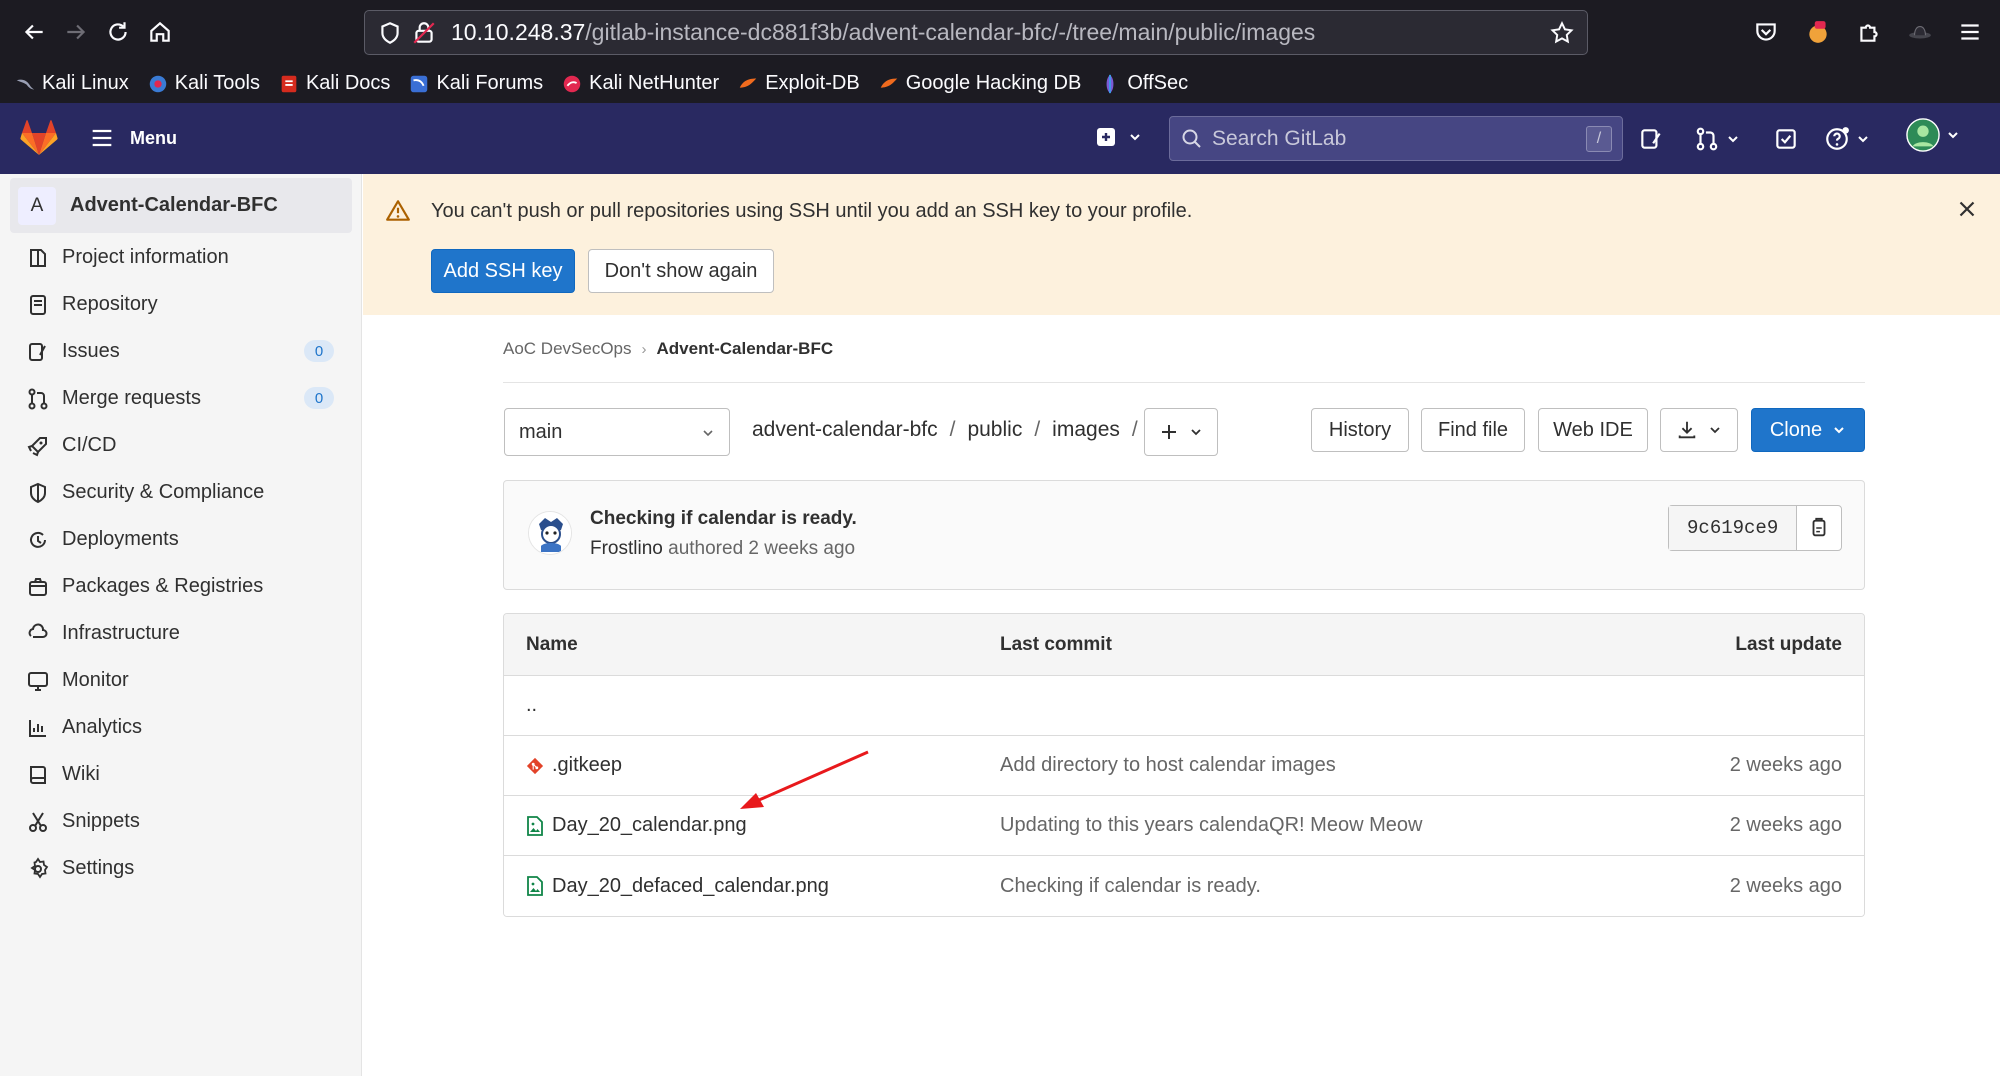 This screenshot has width=2000, height=1076. What do you see at coordinates (617, 432) in the screenshot?
I see `branch-selector: main` at bounding box center [617, 432].